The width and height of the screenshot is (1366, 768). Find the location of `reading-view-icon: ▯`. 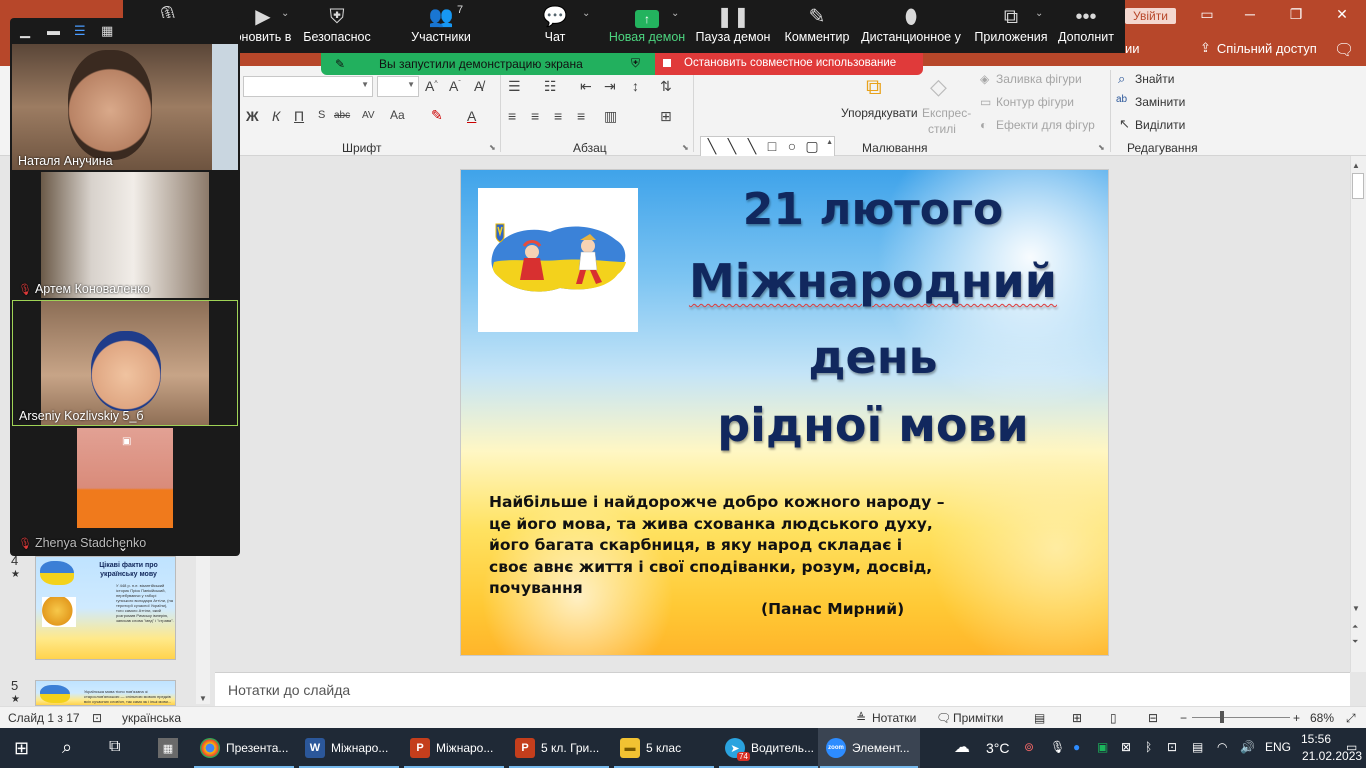

reading-view-icon: ▯ is located at coordinates (1113, 718).